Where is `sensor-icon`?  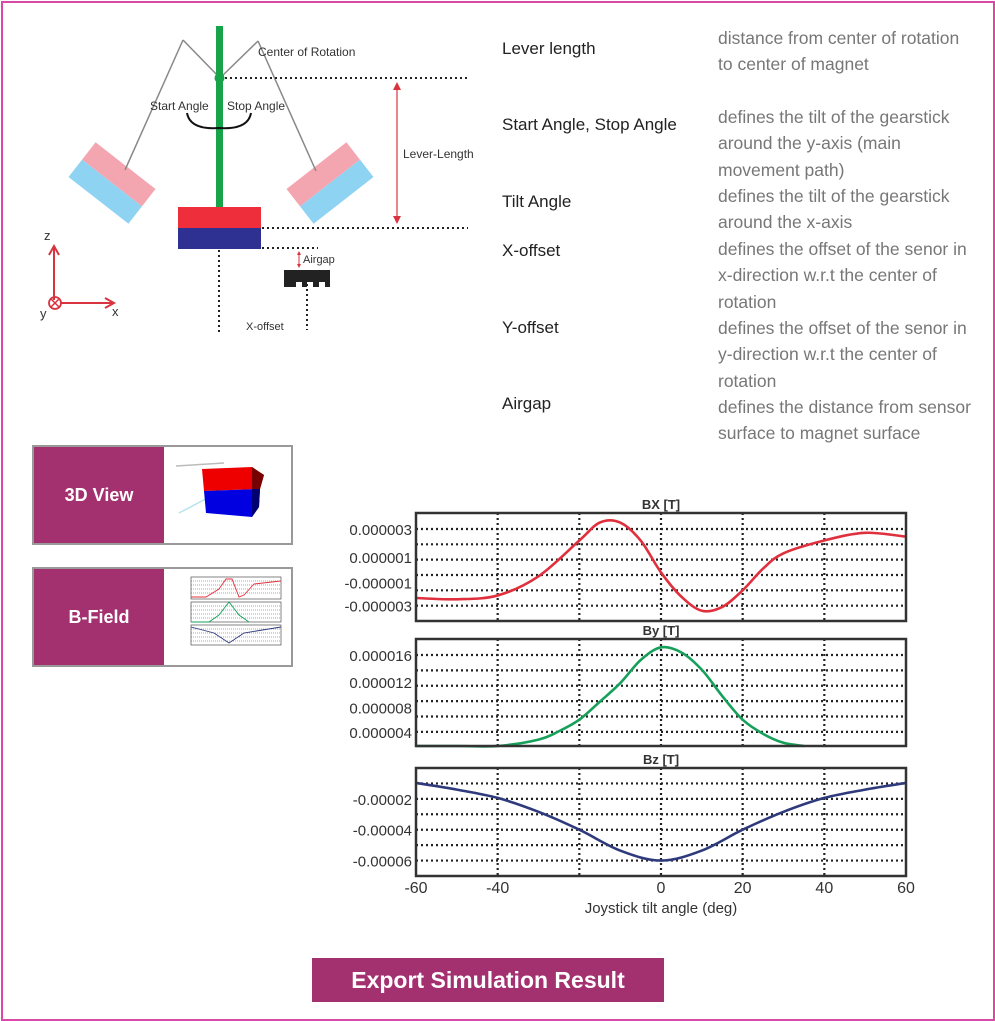 sensor-icon is located at coordinates (307, 278).